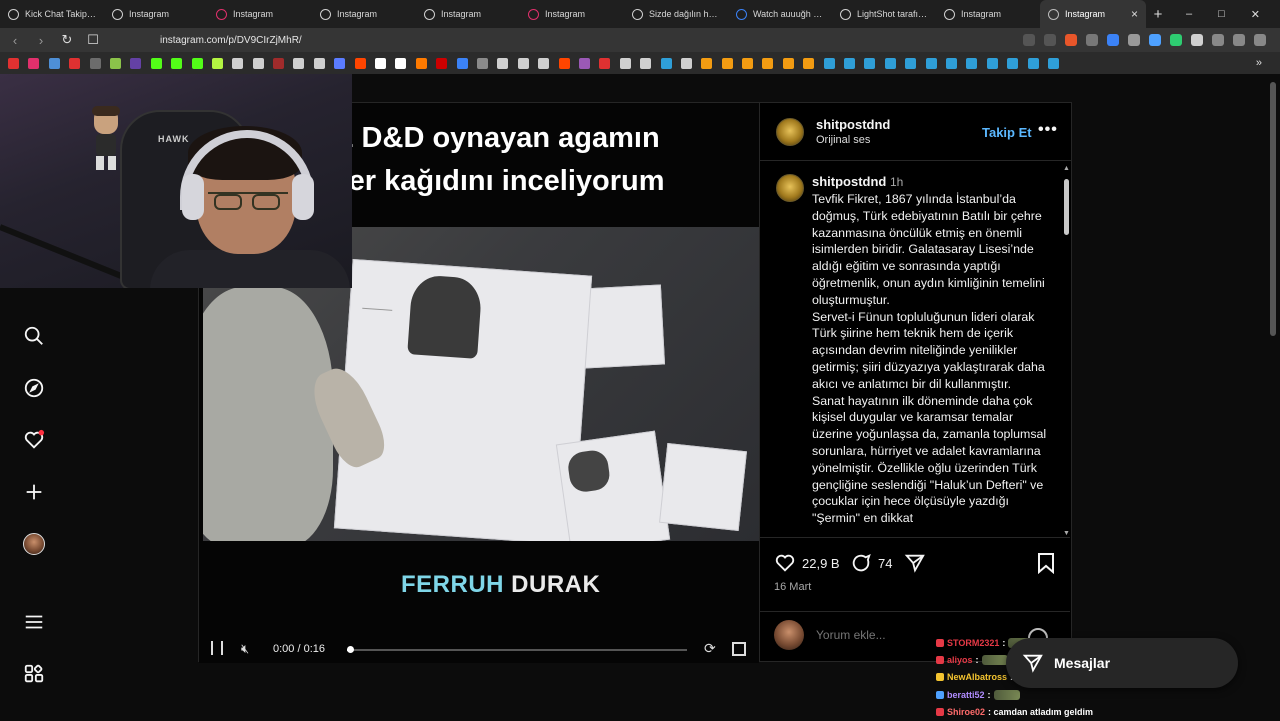  What do you see at coordinates (34, 544) in the screenshot?
I see `profile-avatar` at bounding box center [34, 544].